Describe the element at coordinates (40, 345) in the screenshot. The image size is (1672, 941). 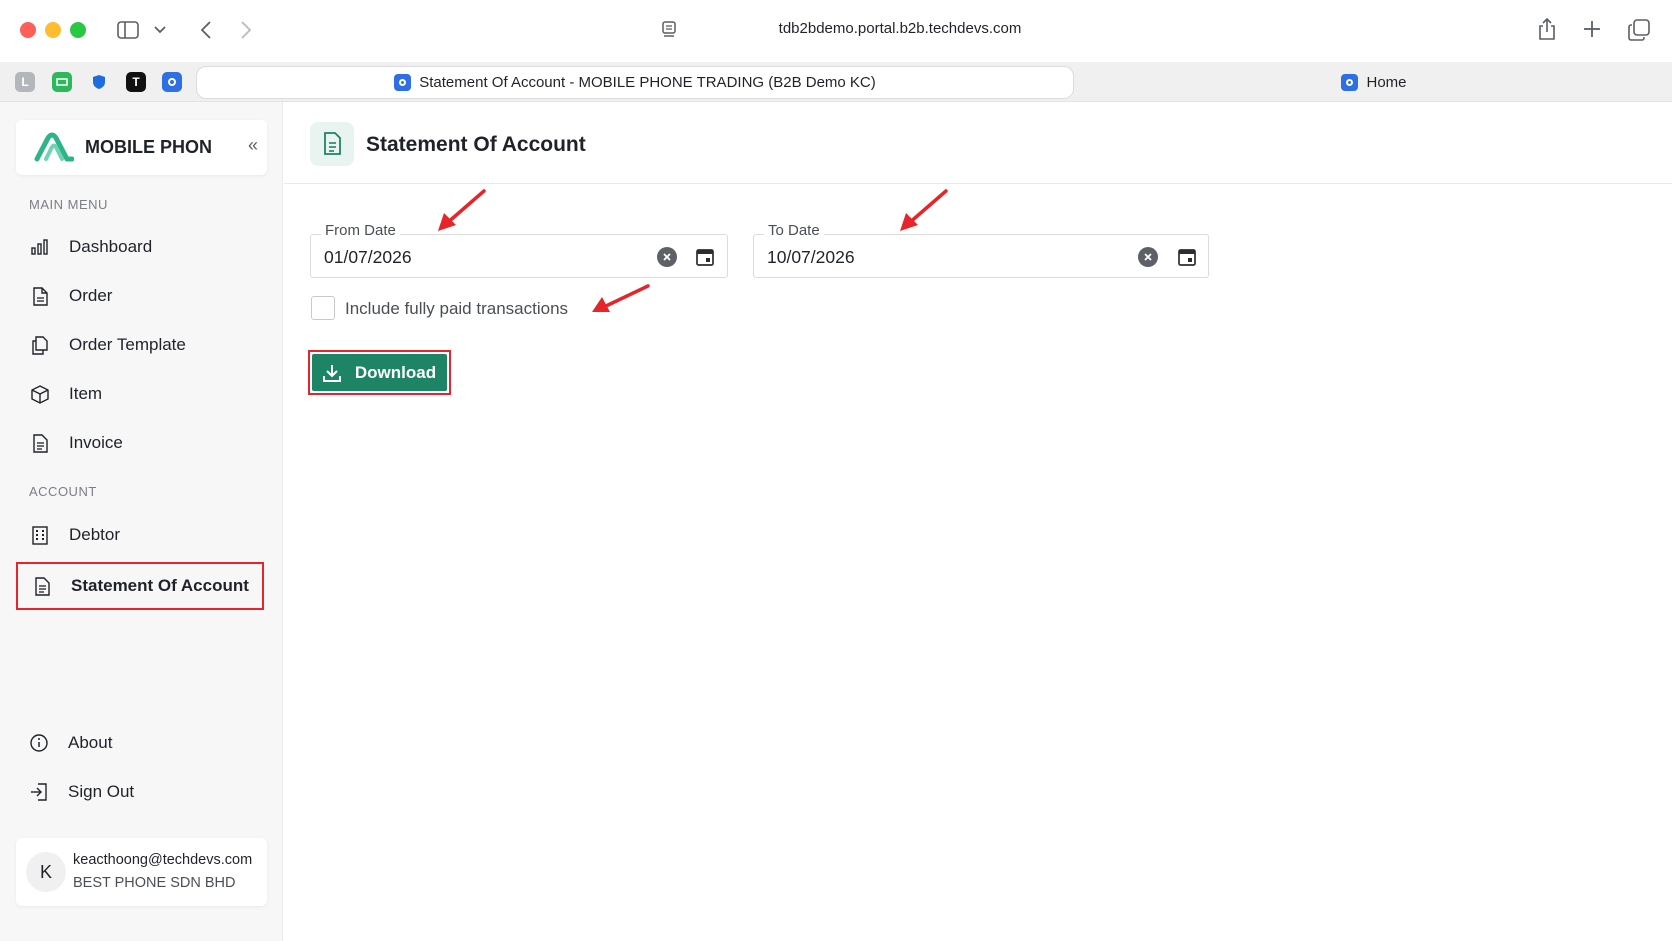
I see `copy-file-icon` at that location.